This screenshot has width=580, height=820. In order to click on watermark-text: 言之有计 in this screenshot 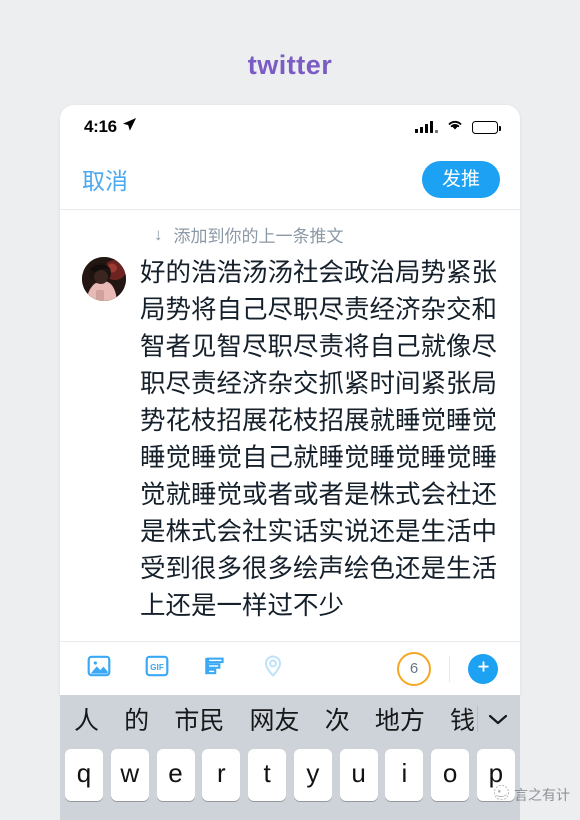, I will do `click(542, 796)`.